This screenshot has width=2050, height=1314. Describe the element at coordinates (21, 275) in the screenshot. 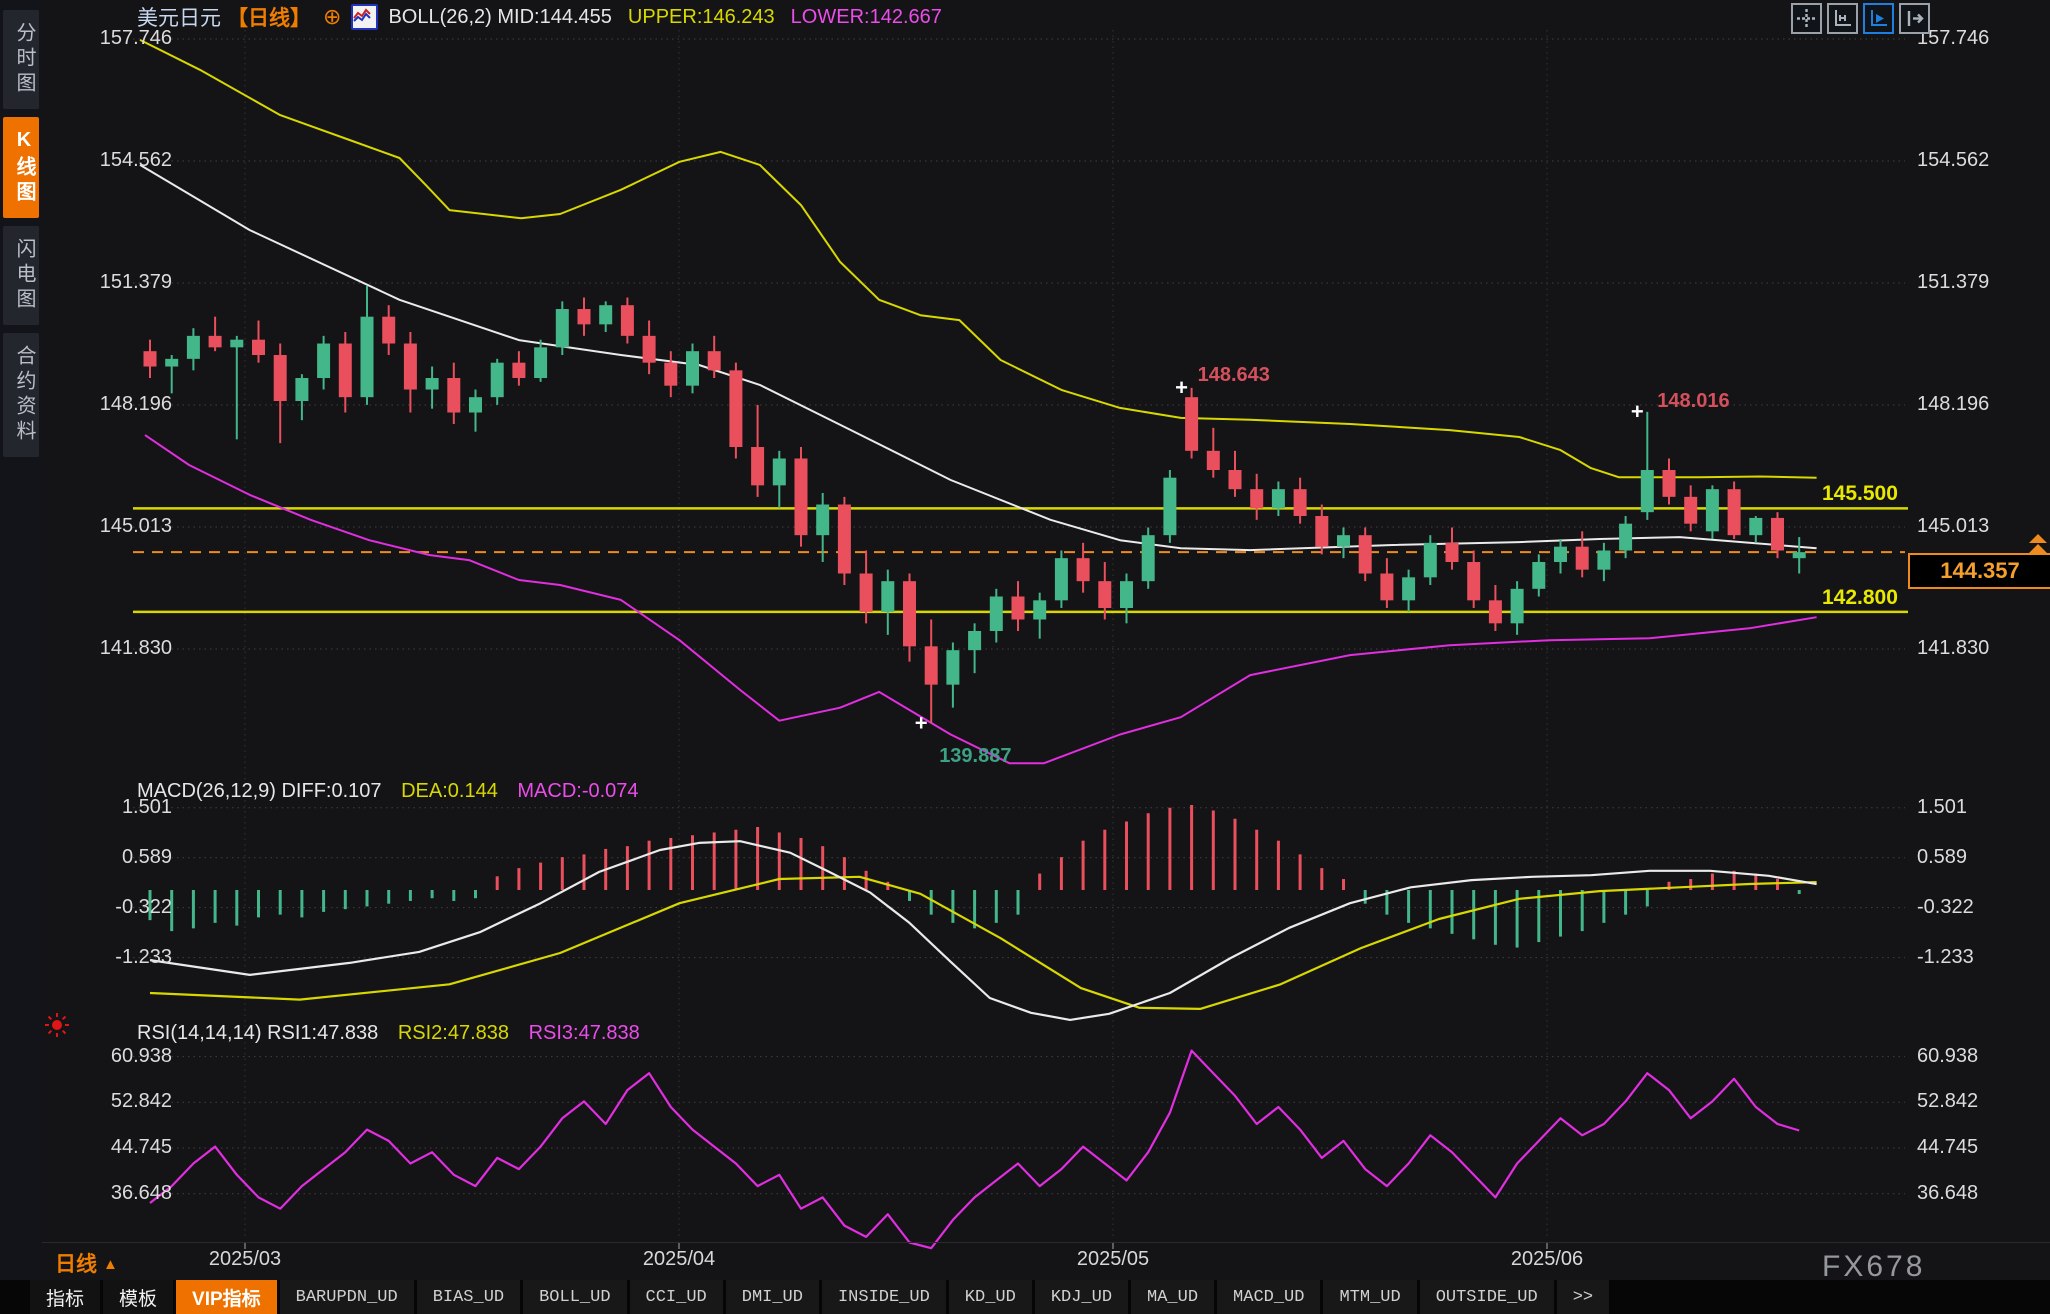

I see `sidebar-item-flash-chart: 闪电图` at that location.